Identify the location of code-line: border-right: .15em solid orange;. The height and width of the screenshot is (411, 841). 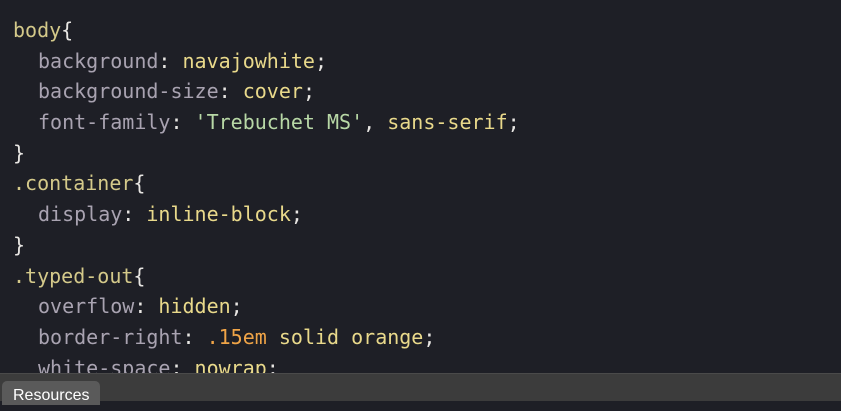
(427, 337).